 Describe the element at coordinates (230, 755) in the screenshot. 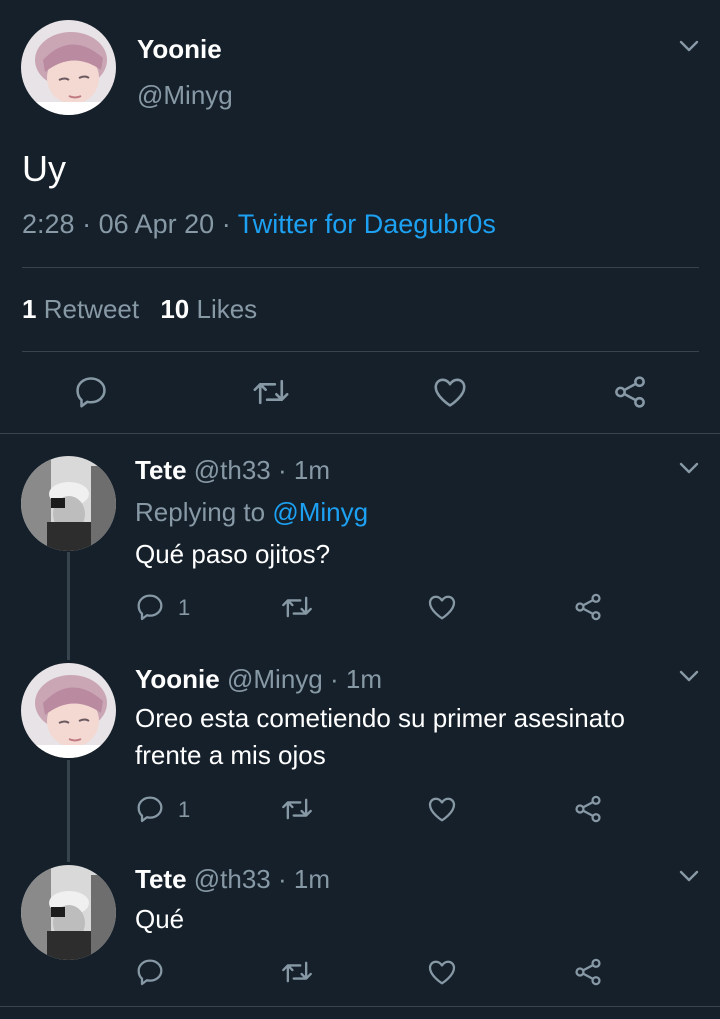

I see `reply-text-line-2: frente a mis ojos` at that location.